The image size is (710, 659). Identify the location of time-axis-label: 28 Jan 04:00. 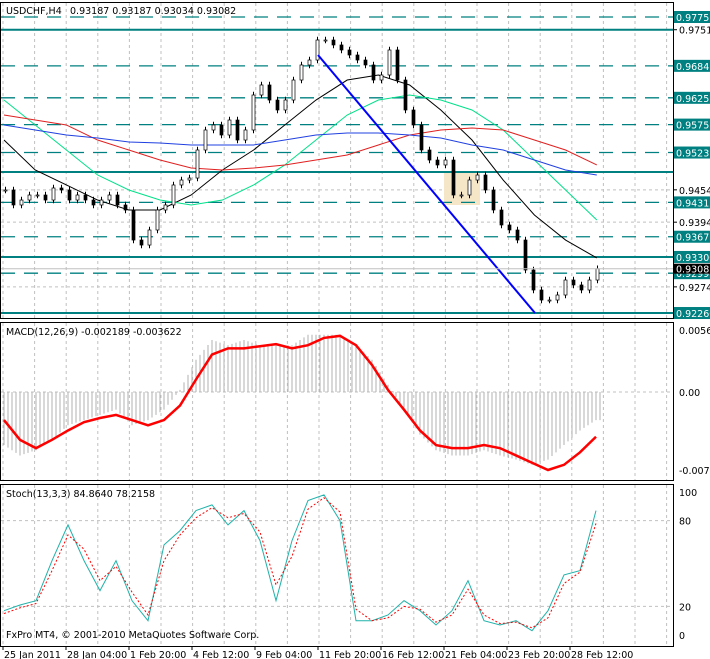
(97, 654).